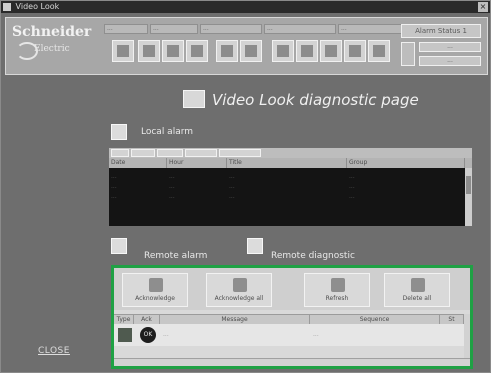 This screenshot has width=491, height=373. I want to click on settings-icon, so click(307, 51).